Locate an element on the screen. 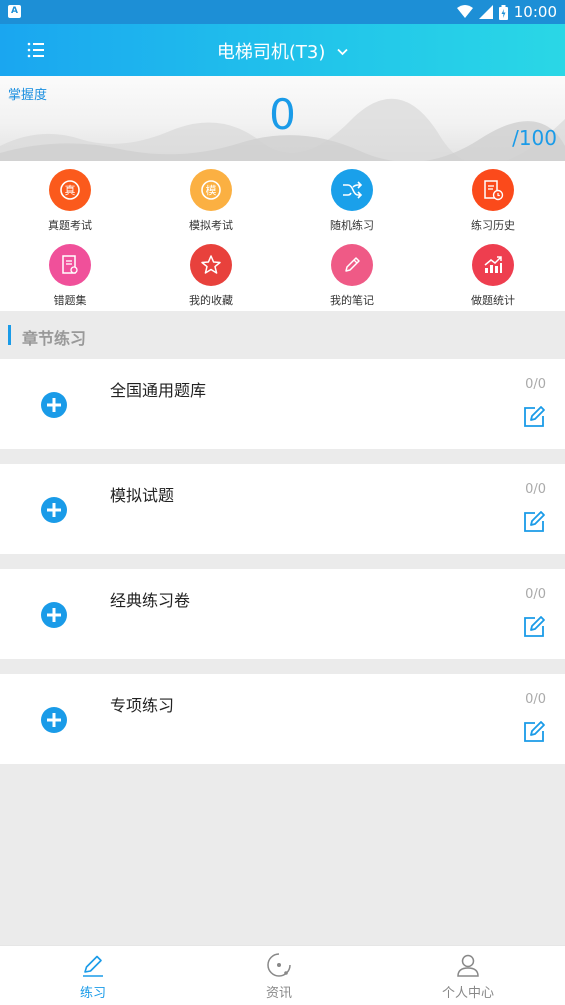 This screenshot has height=1005, width=565. quick-action-label: 我的收藏 is located at coordinates (211, 300).